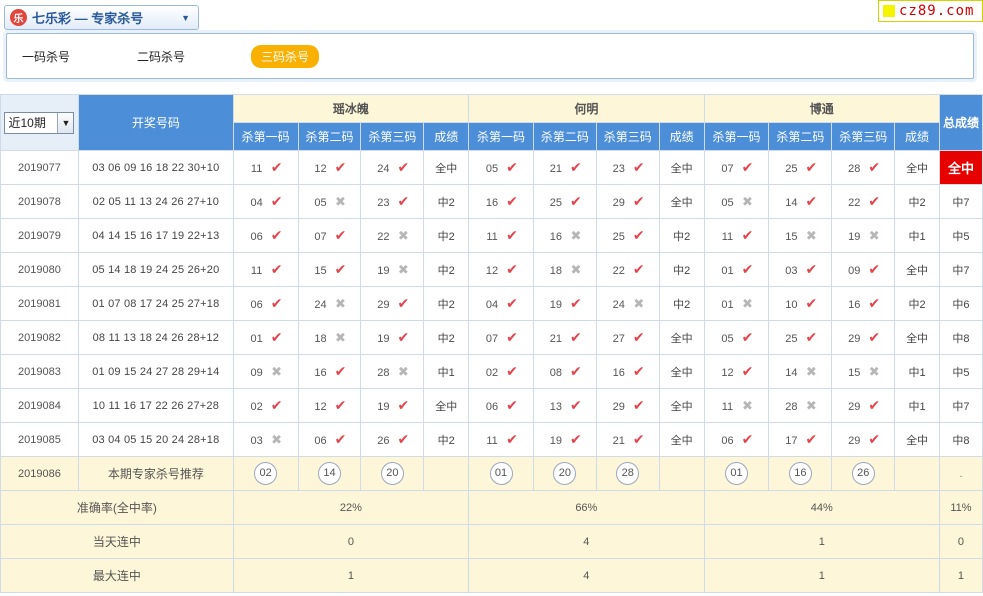 This screenshot has width=983, height=596. I want to click on kill-number-cell: 28 ✖, so click(800, 405).